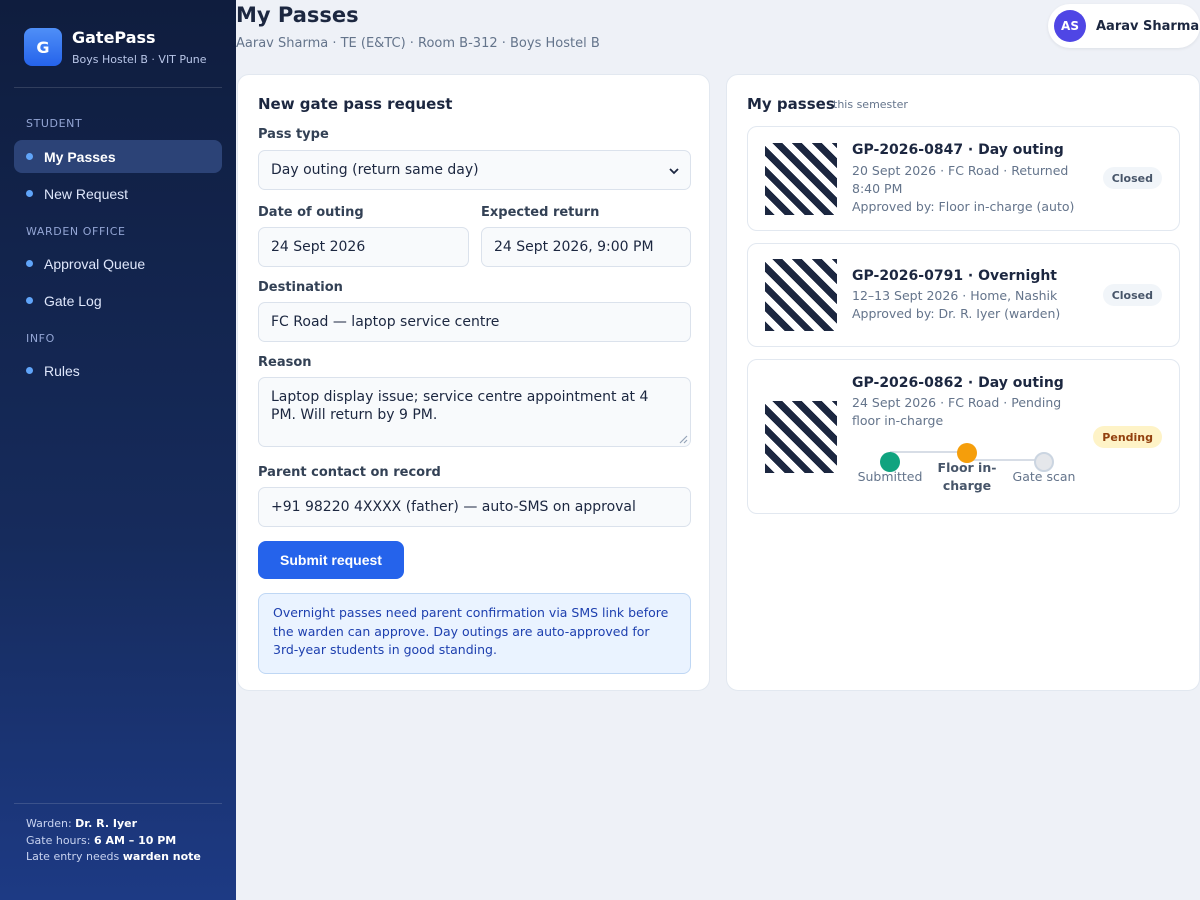 The image size is (1200, 900). What do you see at coordinates (331, 560) in the screenshot?
I see `submit-request-button: Submit request` at bounding box center [331, 560].